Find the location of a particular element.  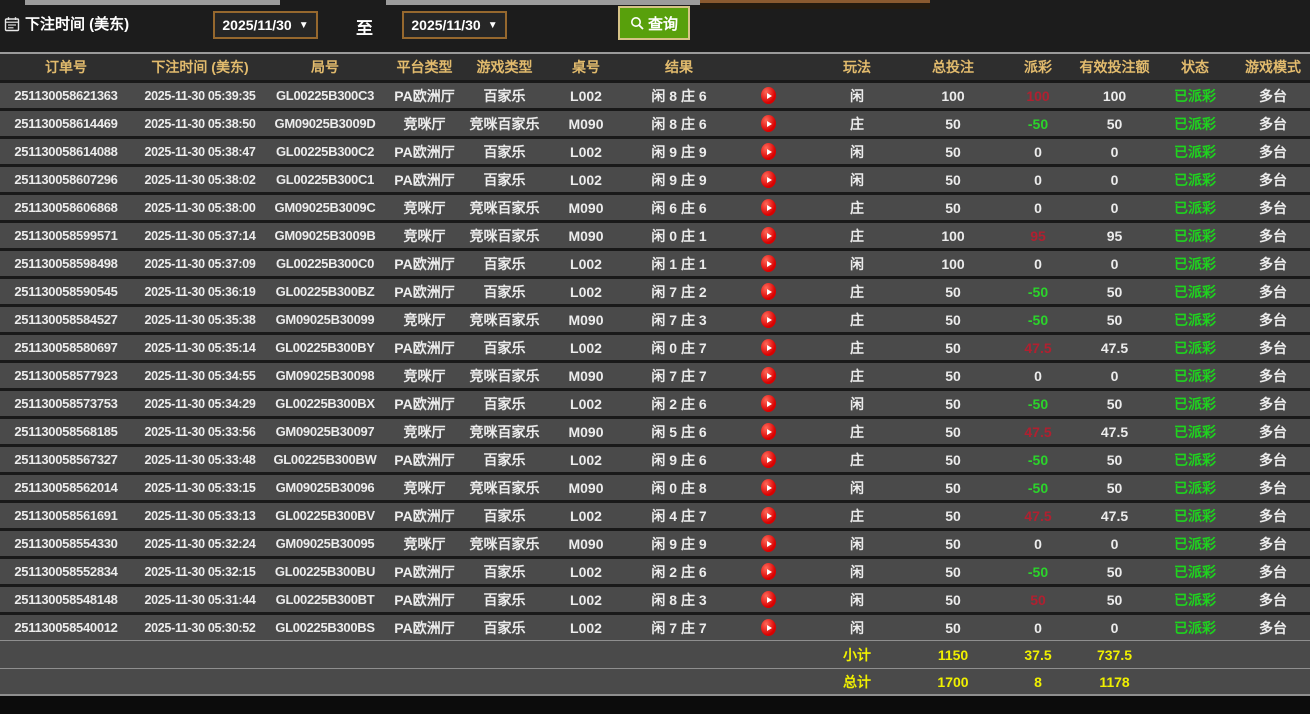

result-cell: 闲 0 庄 8 is located at coordinates (679, 487).